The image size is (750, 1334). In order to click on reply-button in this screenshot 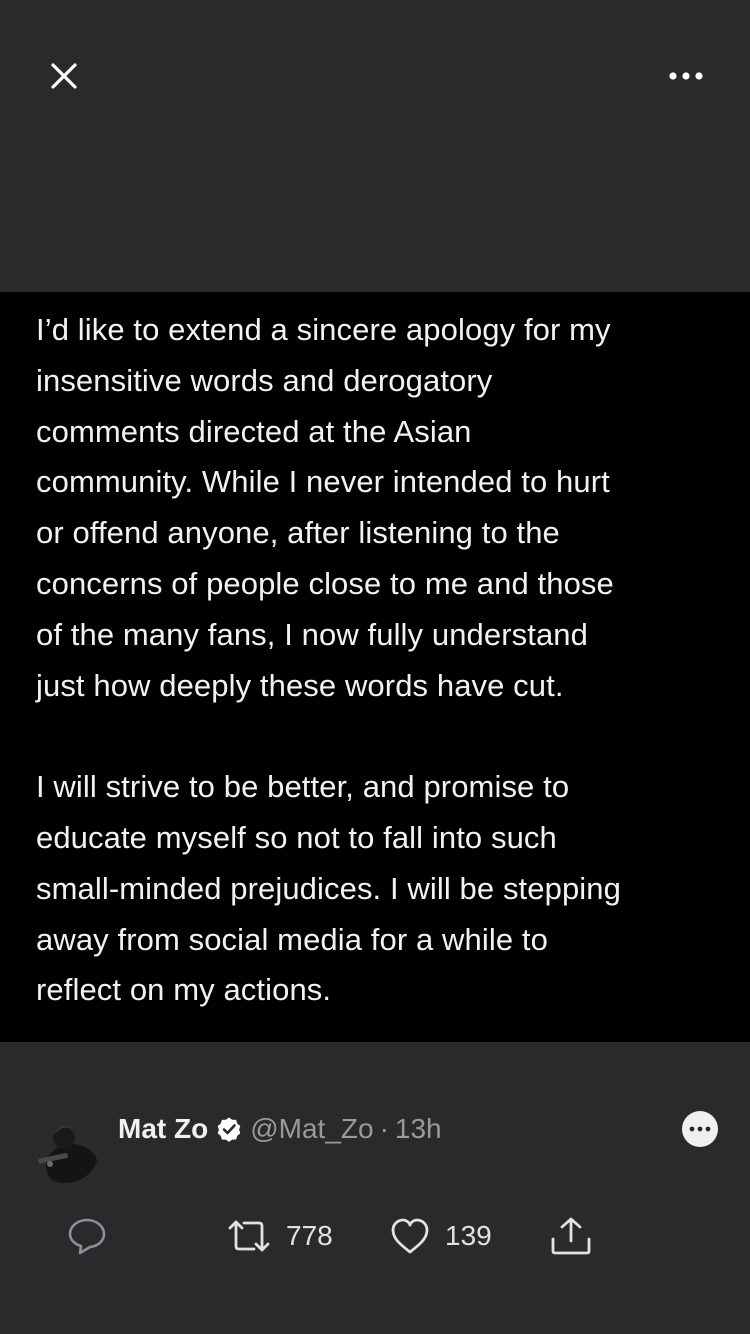, I will do `click(87, 1236)`.